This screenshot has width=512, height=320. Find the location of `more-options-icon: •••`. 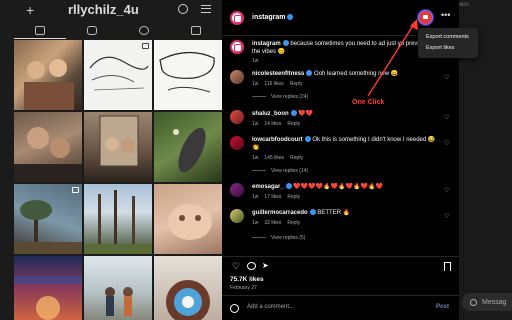

more-options-icon: ••• is located at coordinates (445, 15).